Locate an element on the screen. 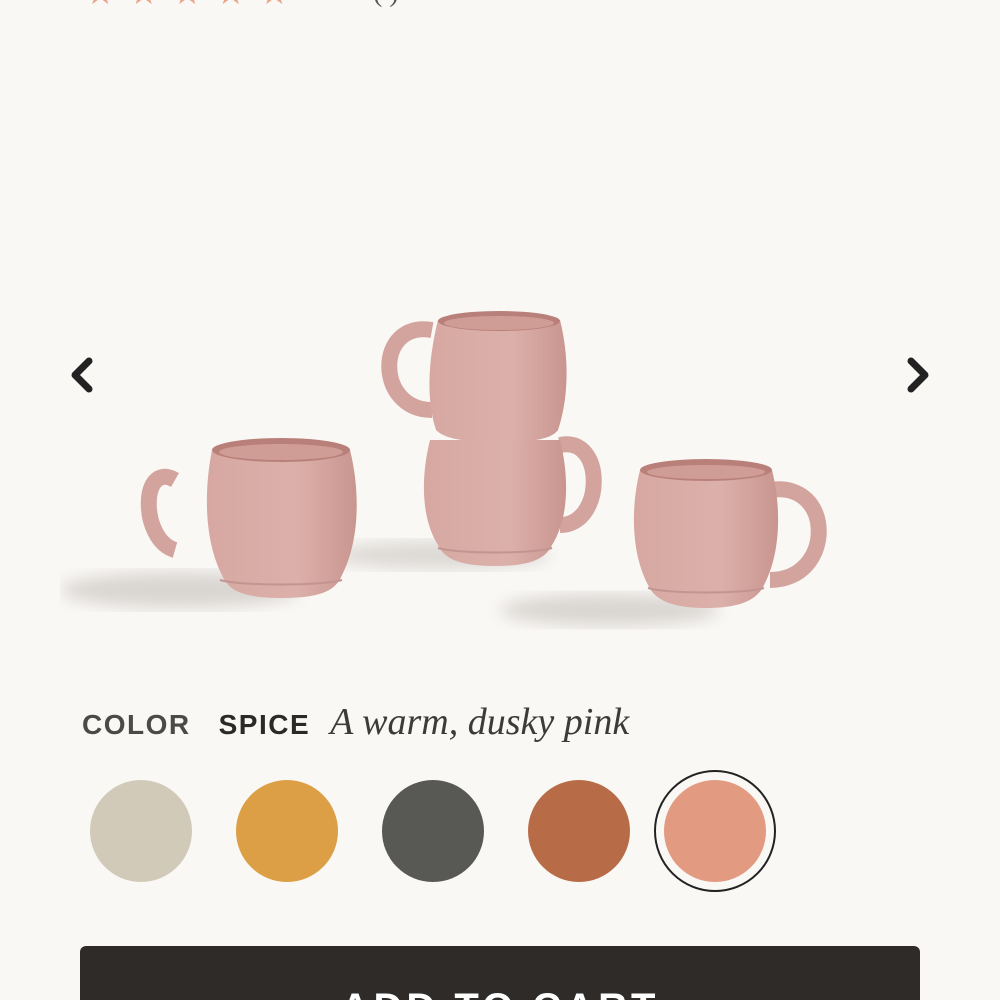 The width and height of the screenshot is (1000, 1000). color-swatches is located at coordinates (440, 831).